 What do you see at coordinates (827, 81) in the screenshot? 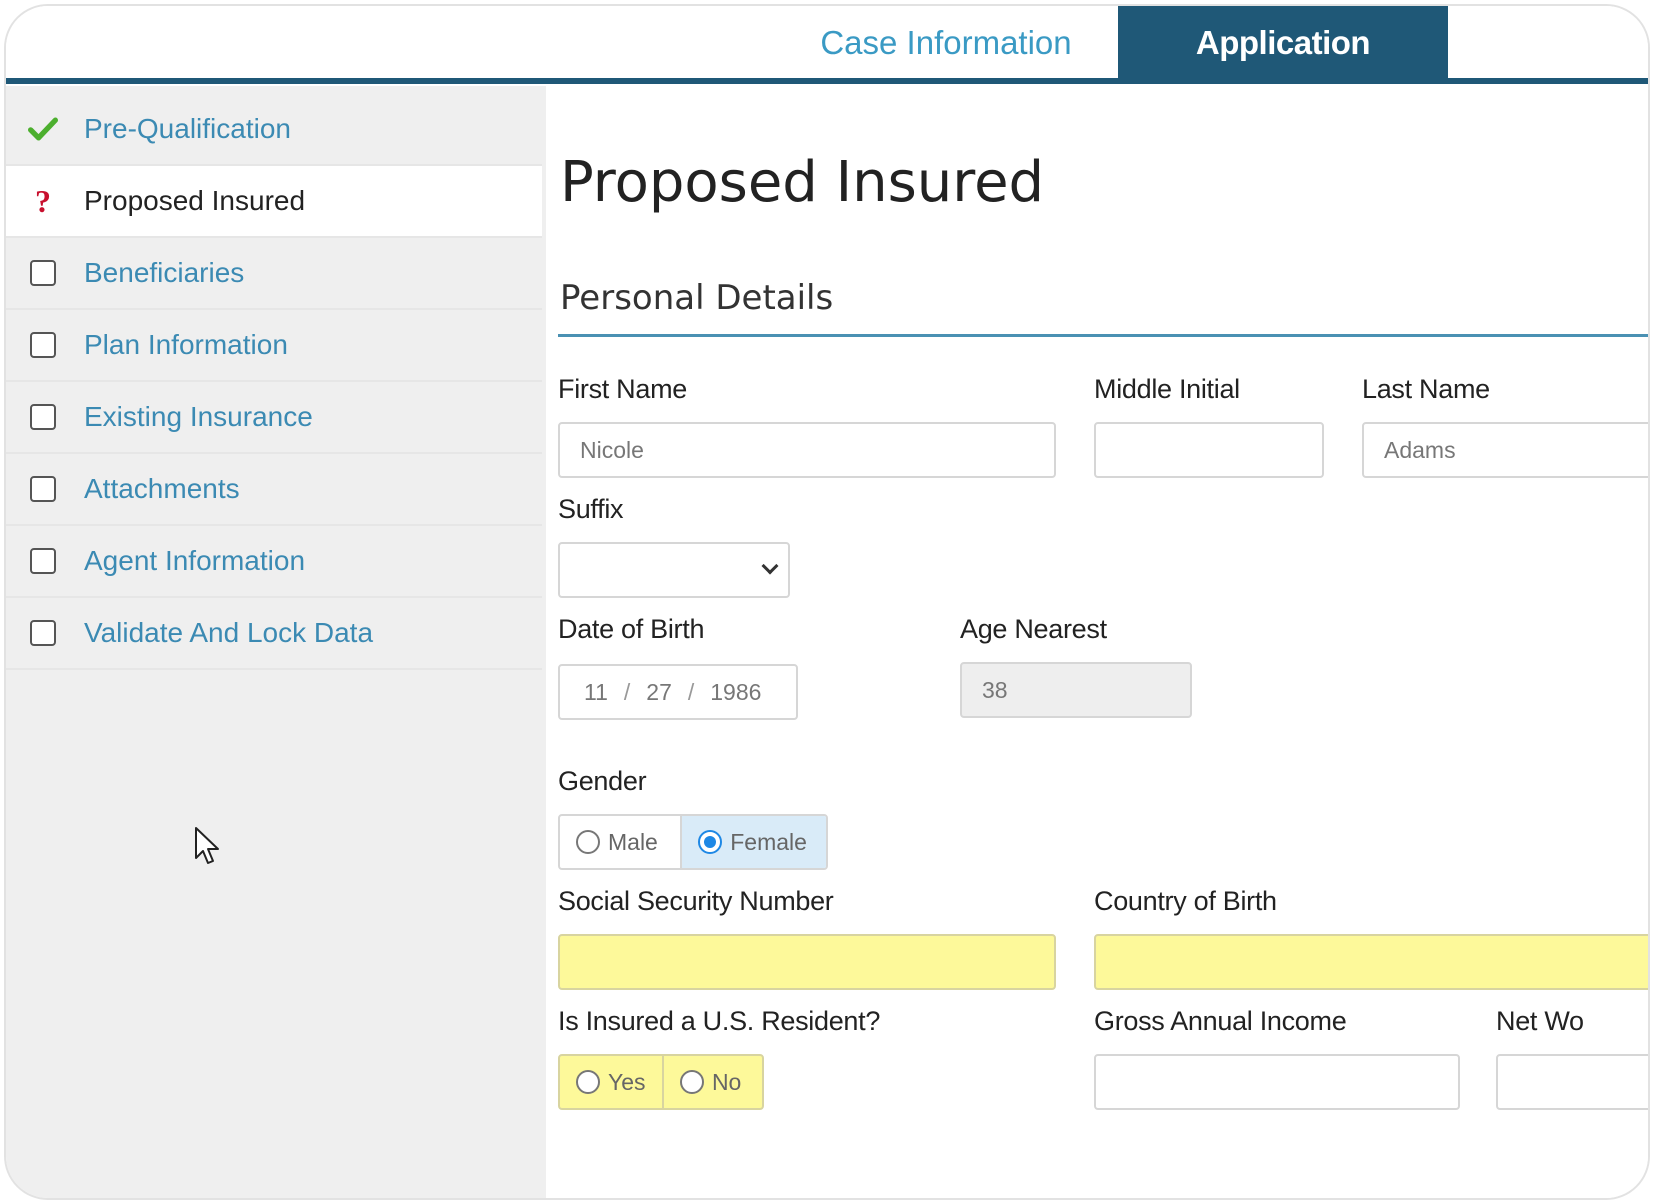
I see `tab-bar-underline` at bounding box center [827, 81].